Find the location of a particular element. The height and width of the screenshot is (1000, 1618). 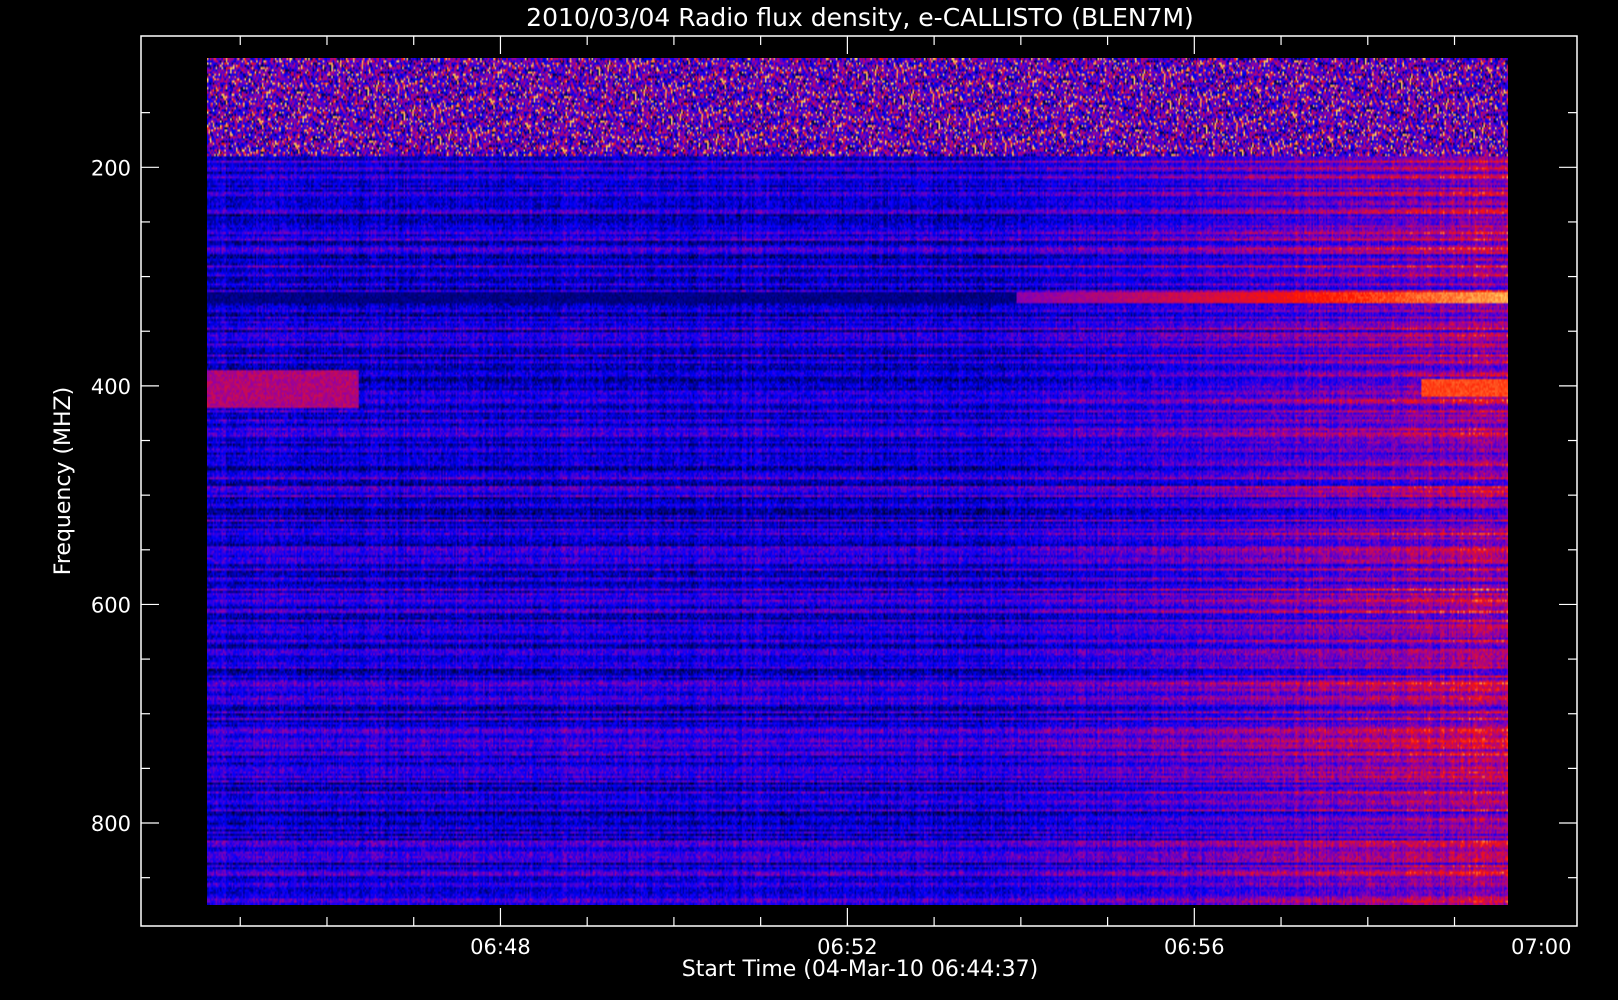

x-tick-label: 06:48 is located at coordinates (500, 947).